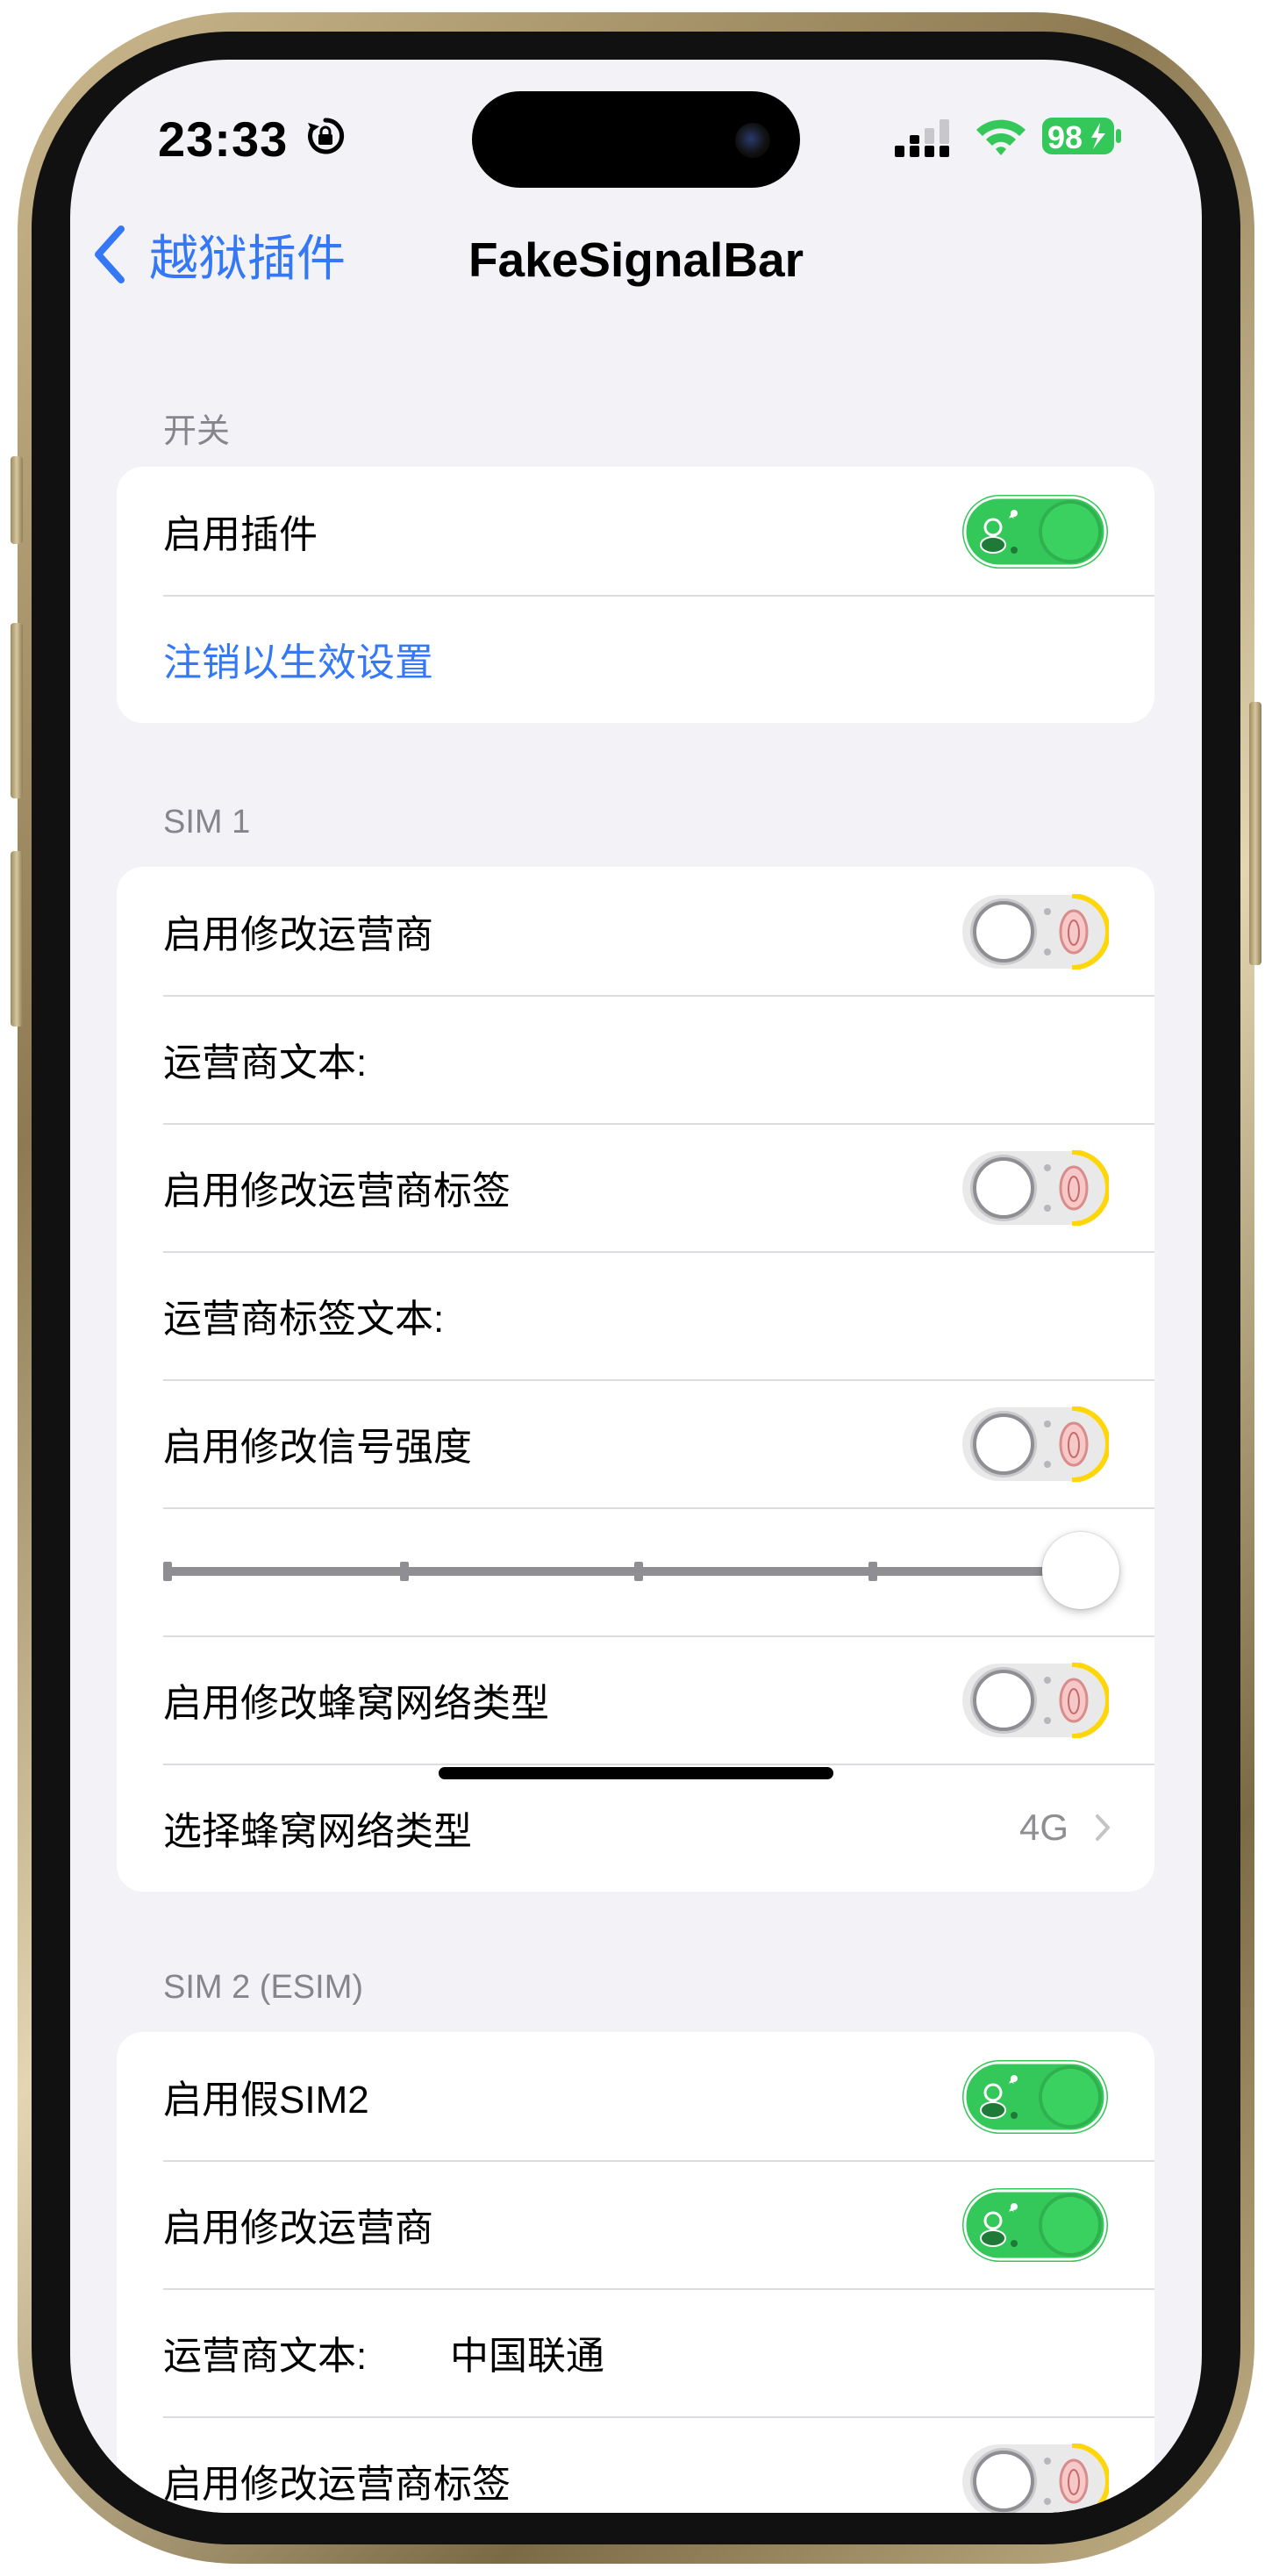 The height and width of the screenshot is (2576, 1272). What do you see at coordinates (635, 659) in the screenshot?
I see `row-respring: 注销以生效设置` at bounding box center [635, 659].